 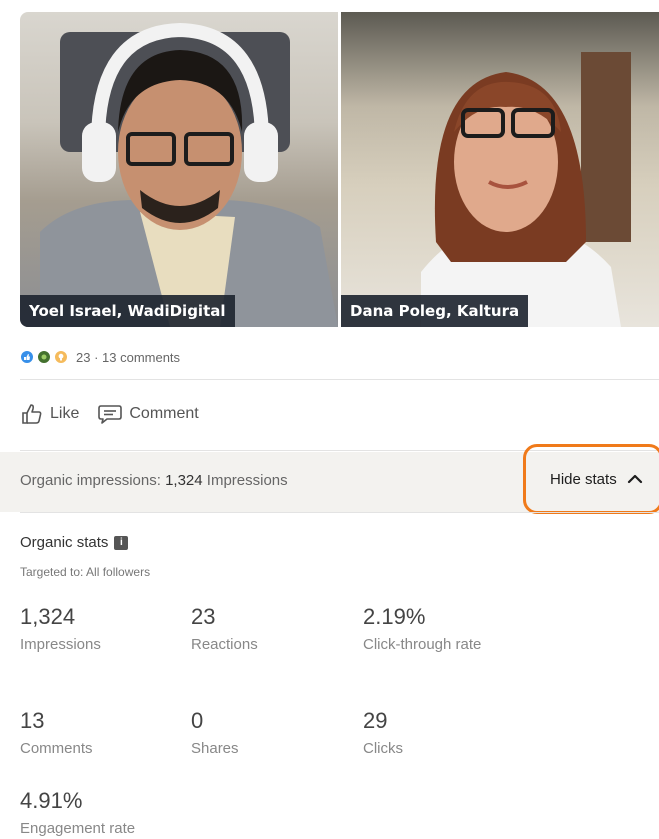 I want to click on like-label: Like, so click(x=65, y=413).